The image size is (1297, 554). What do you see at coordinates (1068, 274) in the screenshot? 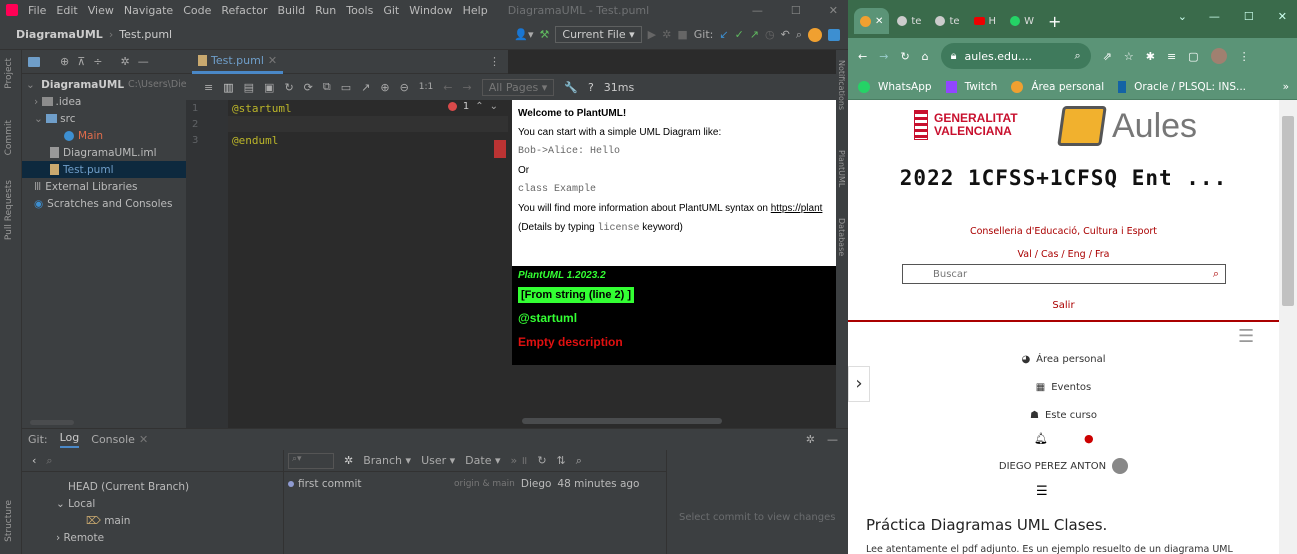
I see `search-input` at bounding box center [1068, 274].